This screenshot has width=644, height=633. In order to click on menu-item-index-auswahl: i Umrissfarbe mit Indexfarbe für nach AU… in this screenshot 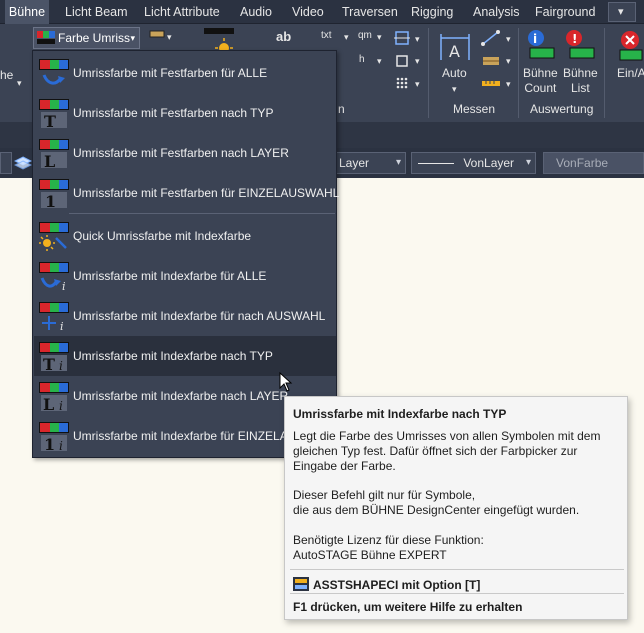, I will do `click(185, 316)`.